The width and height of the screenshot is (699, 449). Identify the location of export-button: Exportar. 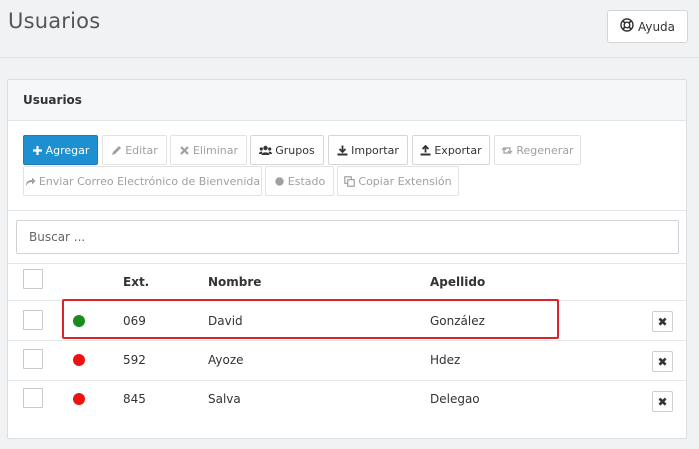
(451, 150).